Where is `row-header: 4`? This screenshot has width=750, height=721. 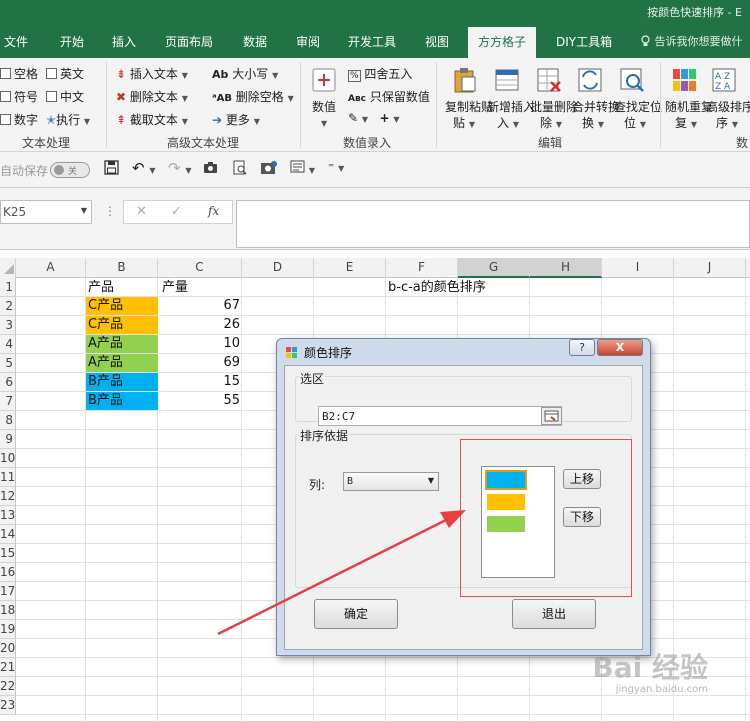 row-header: 4 is located at coordinates (8, 344).